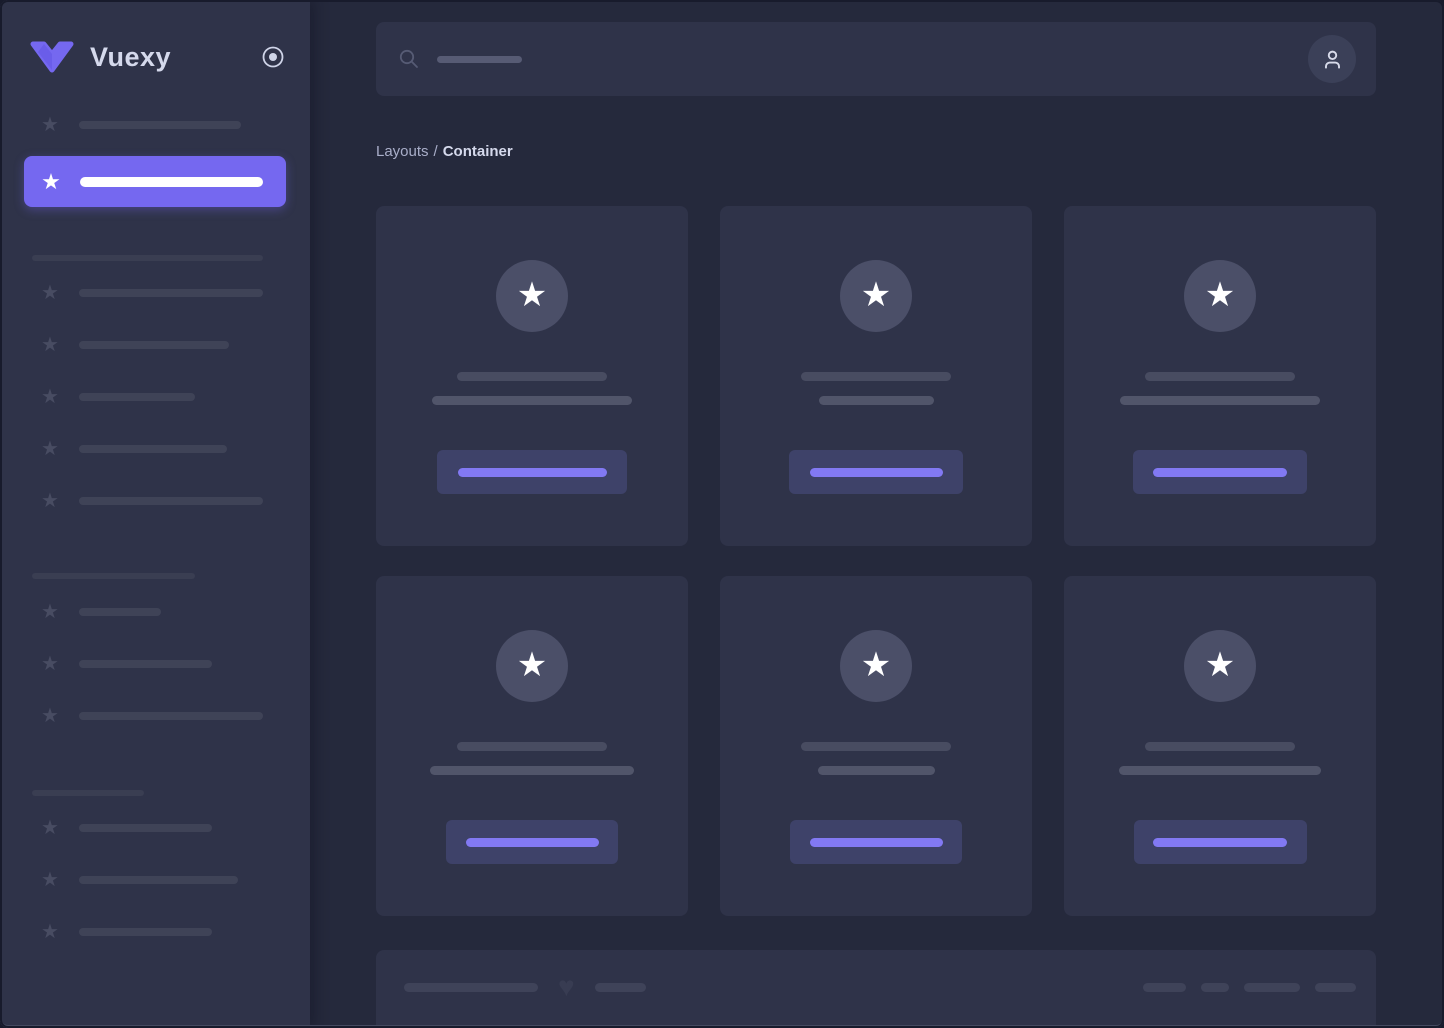 The width and height of the screenshot is (1444, 1028). What do you see at coordinates (876, 989) in the screenshot?
I see `footer-card: ♥` at bounding box center [876, 989].